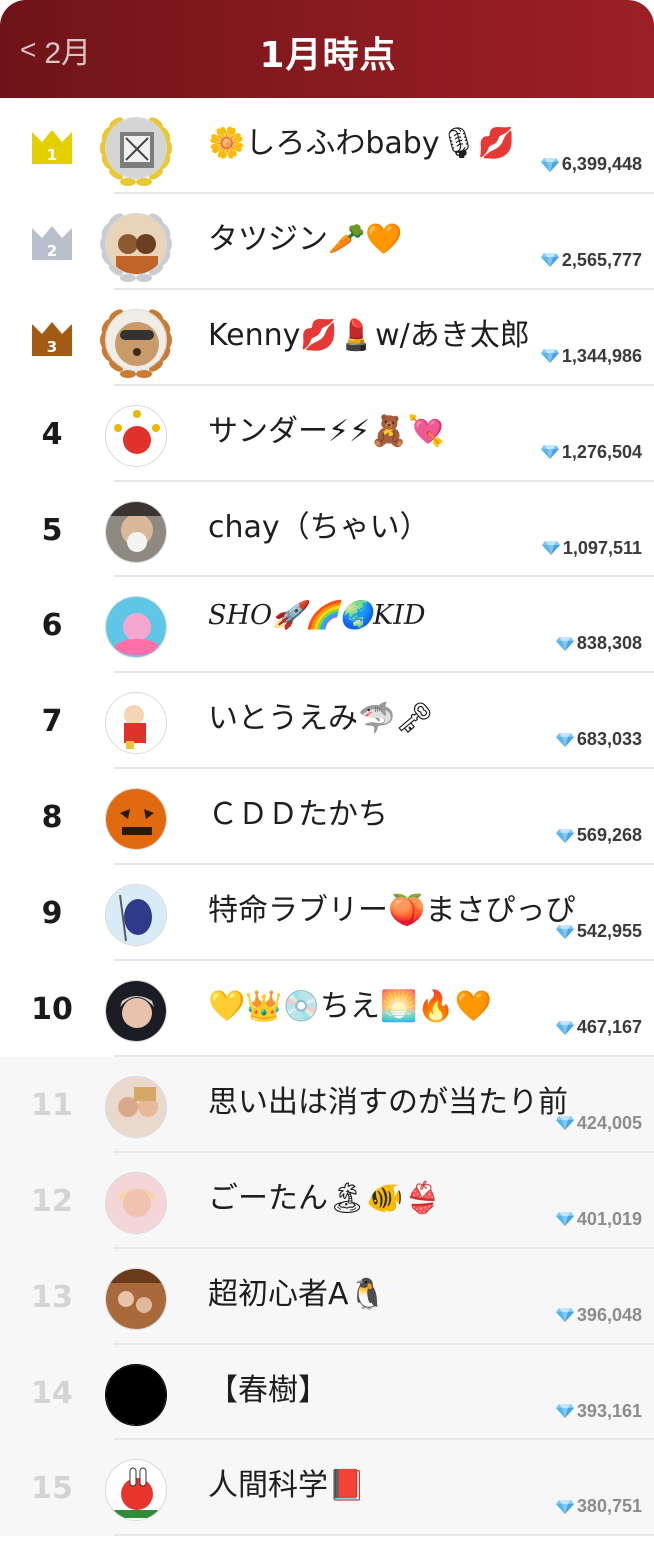 Image resolution: width=654 pixels, height=1568 pixels. What do you see at coordinates (591, 548) in the screenshot?
I see `score: 1,097,511` at bounding box center [591, 548].